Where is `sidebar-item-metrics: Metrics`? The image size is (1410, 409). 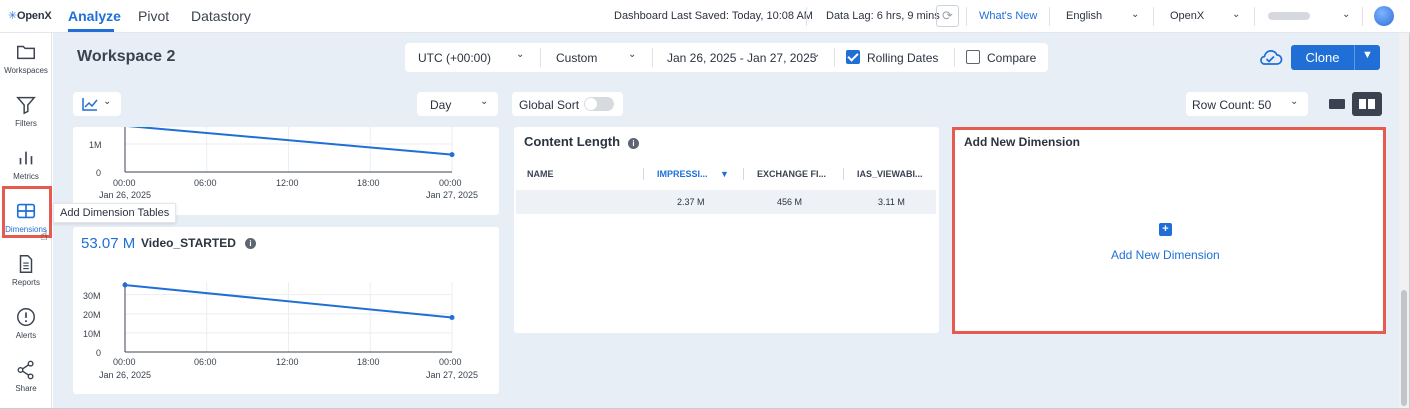 sidebar-item-metrics: Metrics is located at coordinates (26, 166).